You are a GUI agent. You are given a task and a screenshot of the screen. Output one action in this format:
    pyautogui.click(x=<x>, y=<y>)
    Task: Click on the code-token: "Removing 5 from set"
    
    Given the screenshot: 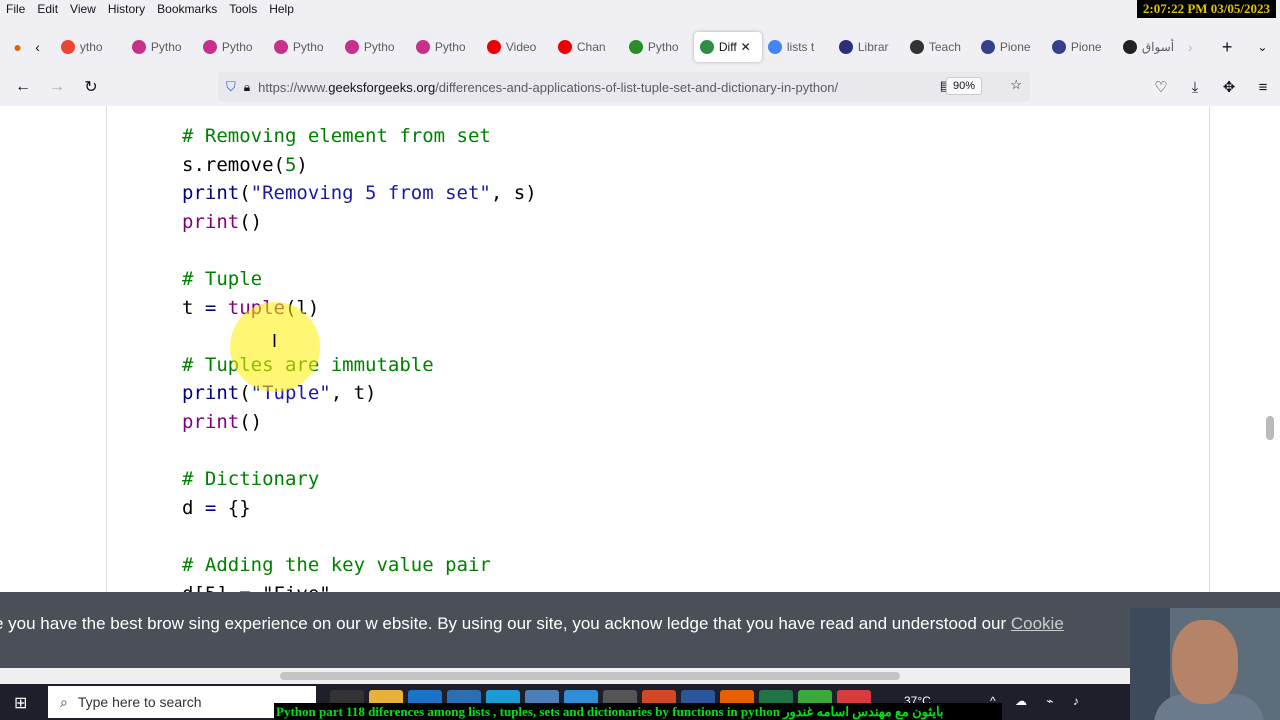 What is the action you would take?
    pyautogui.click(x=370, y=193)
    